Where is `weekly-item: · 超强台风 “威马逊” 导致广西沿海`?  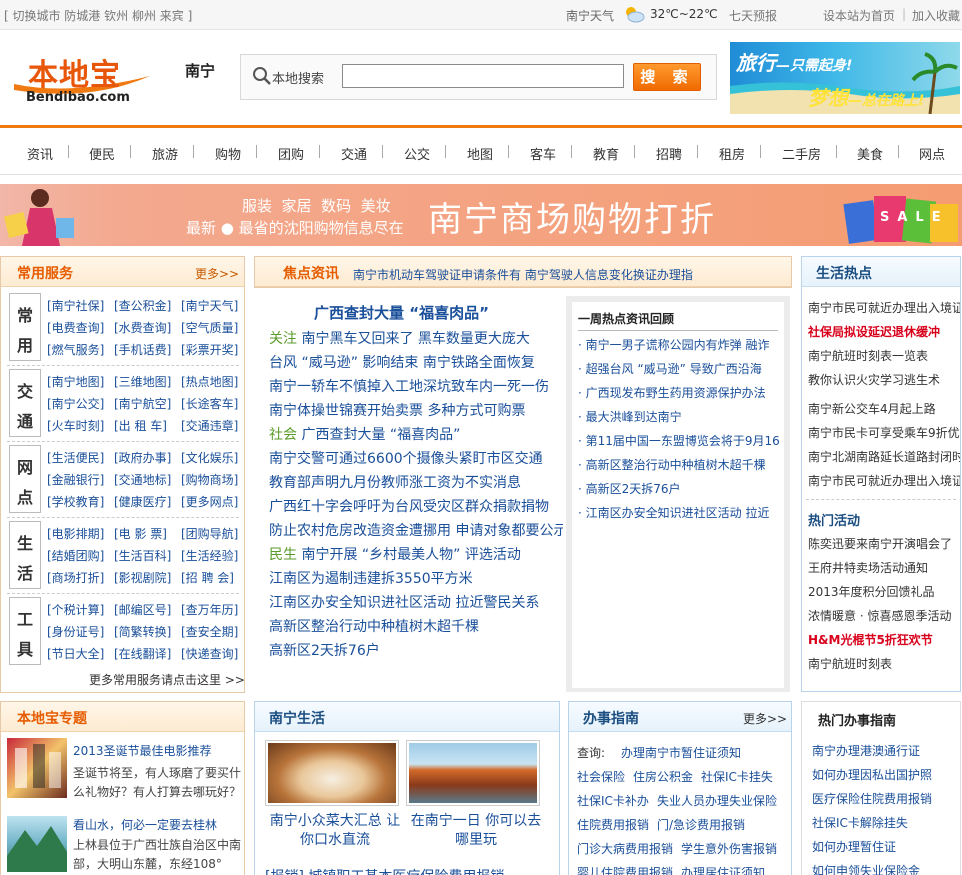
weekly-item: · 超强台风 “威马逊” 导致广西沿海 is located at coordinates (670, 368).